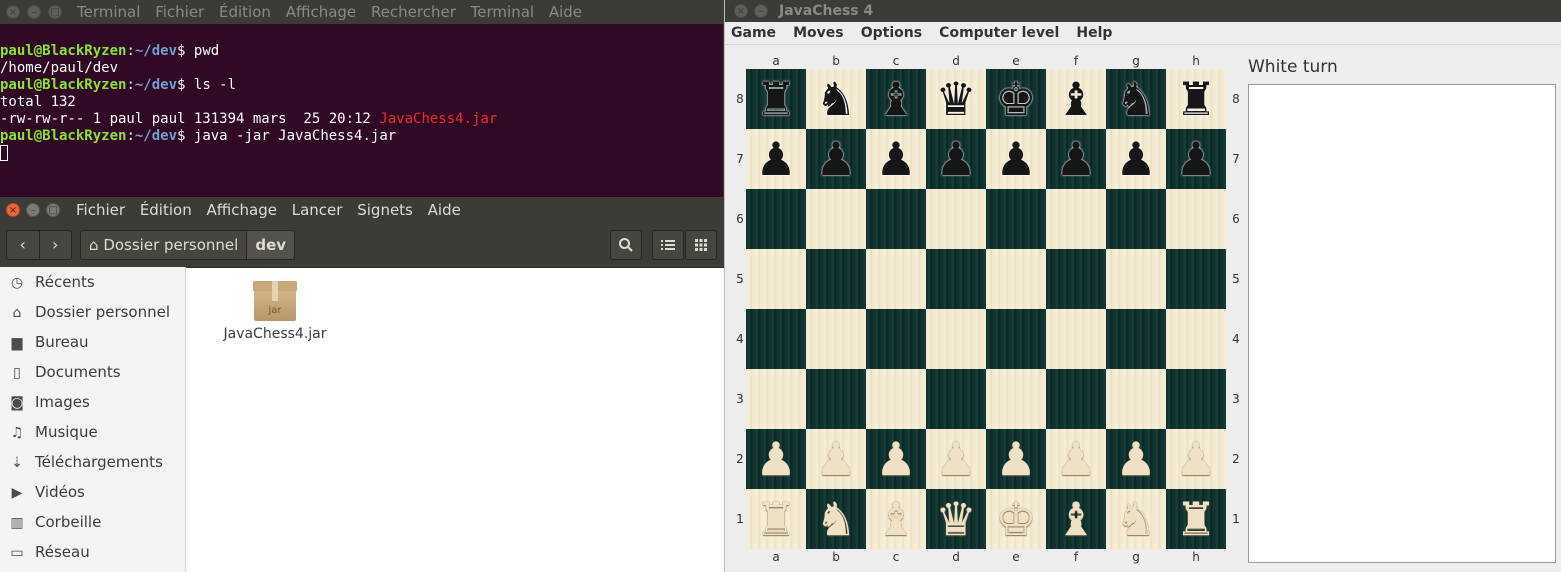 The height and width of the screenshot is (572, 1561). Describe the element at coordinates (1076, 279) in the screenshot. I see `square-f5` at that location.